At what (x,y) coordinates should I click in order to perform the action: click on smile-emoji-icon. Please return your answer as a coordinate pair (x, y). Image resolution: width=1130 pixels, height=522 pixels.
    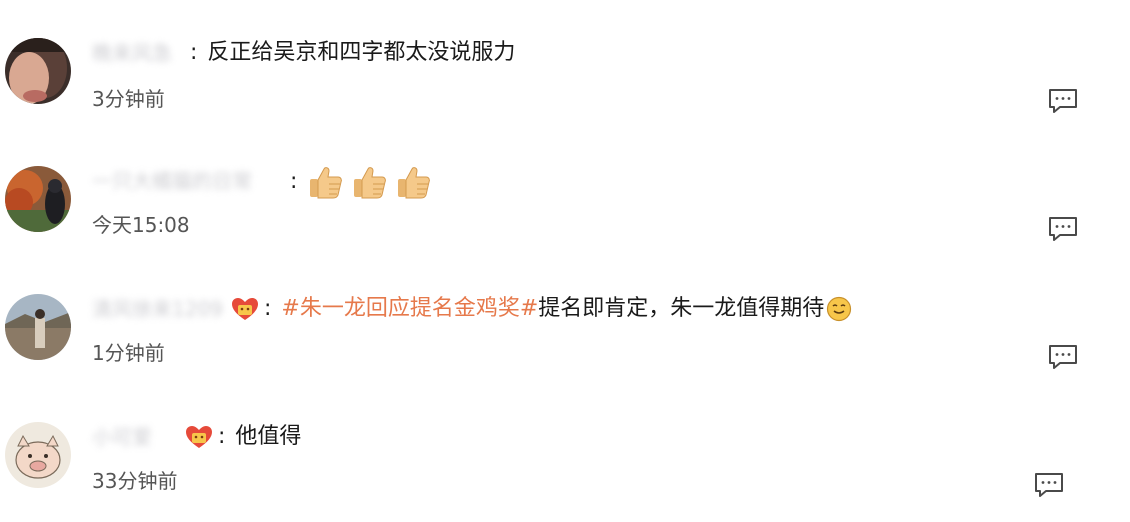
    Looking at the image, I should click on (839, 309).